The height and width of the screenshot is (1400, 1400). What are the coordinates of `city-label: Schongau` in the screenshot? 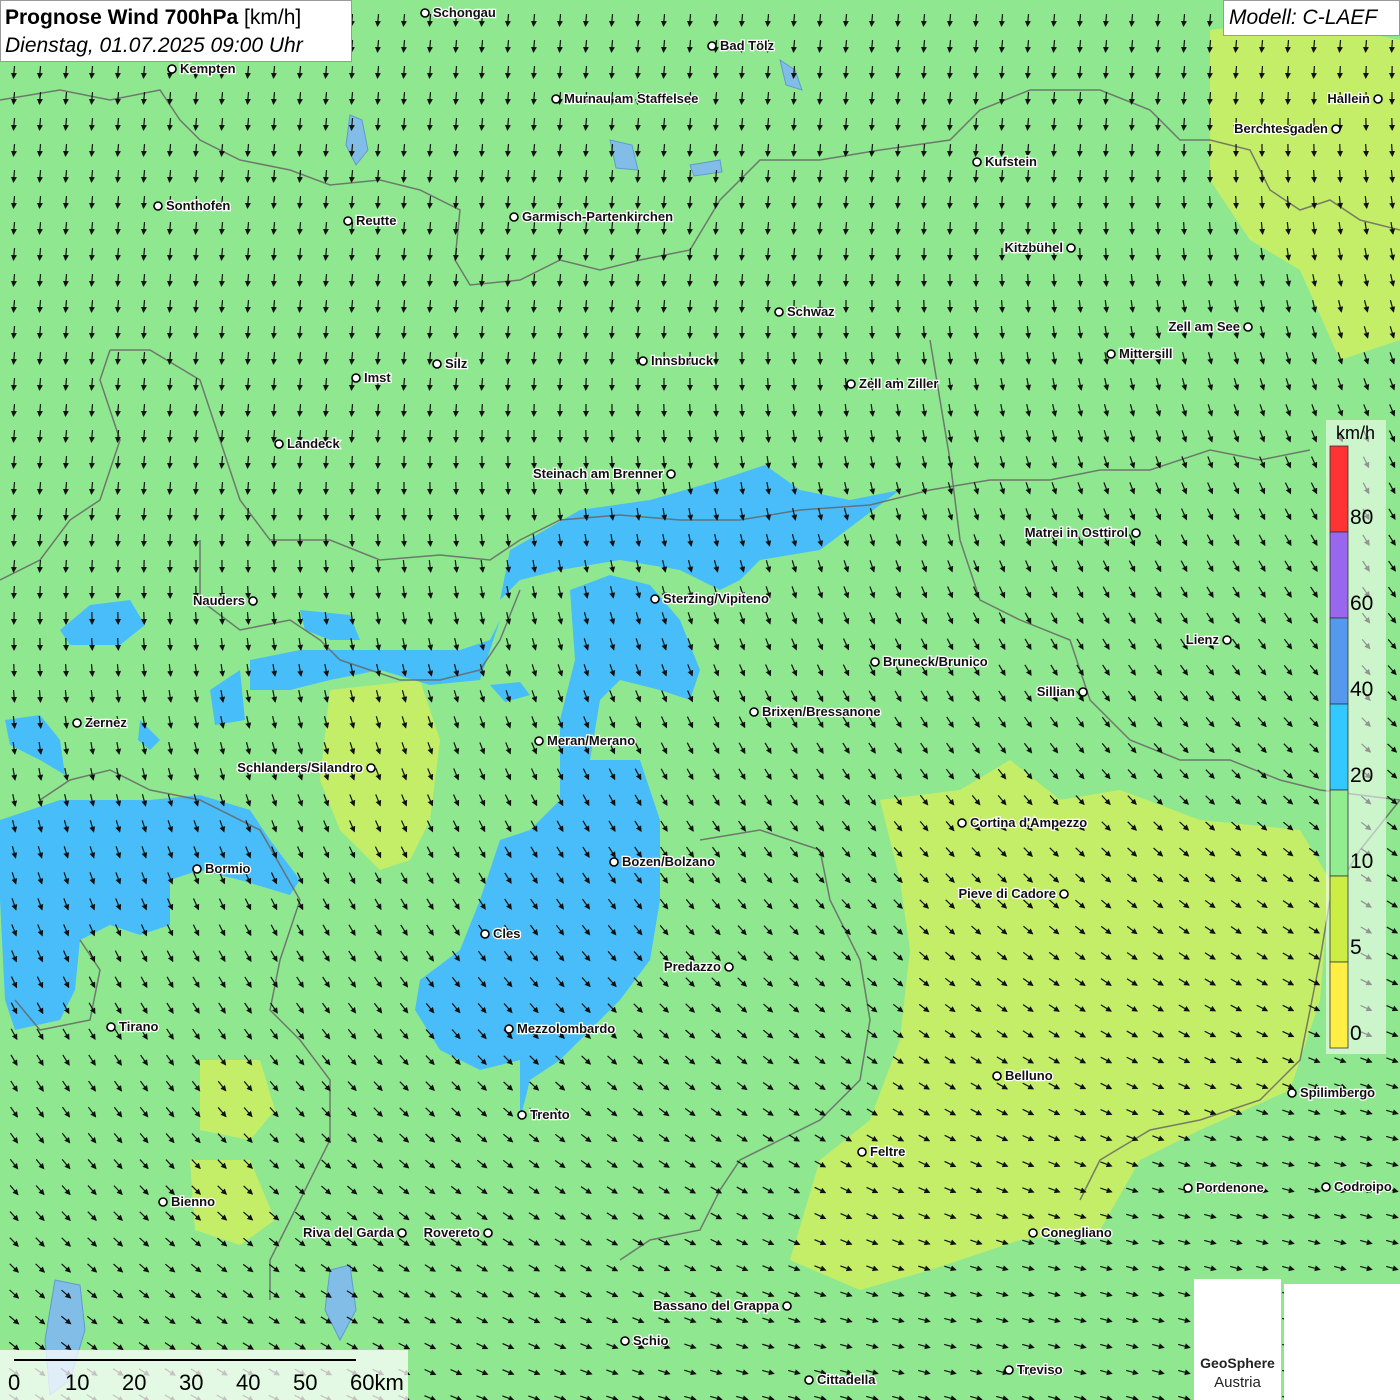 It's located at (464, 12).